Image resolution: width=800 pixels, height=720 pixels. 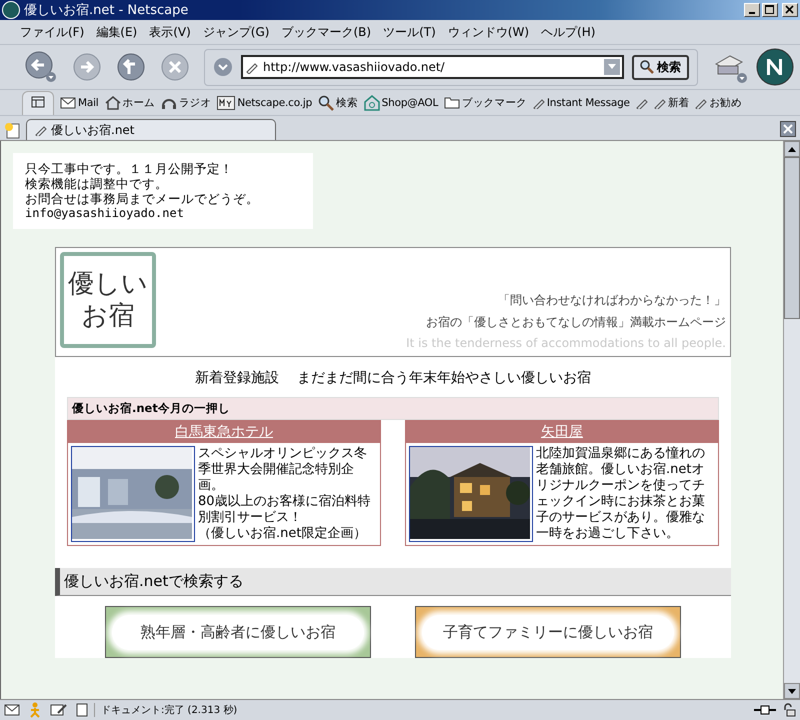 I want to click on bookmark-link: お勧め, so click(x=718, y=103).